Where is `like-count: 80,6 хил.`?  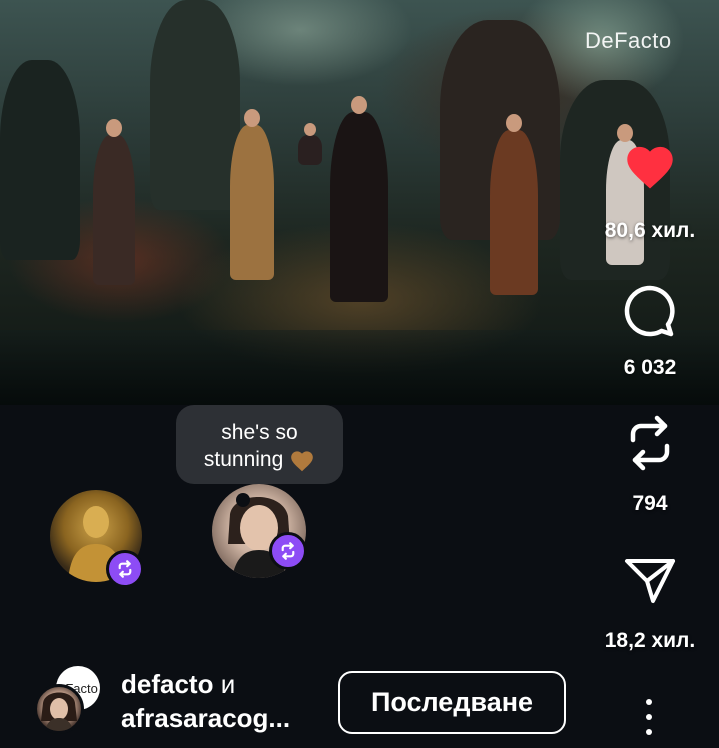
like-count: 80,6 хил. is located at coordinates (650, 230).